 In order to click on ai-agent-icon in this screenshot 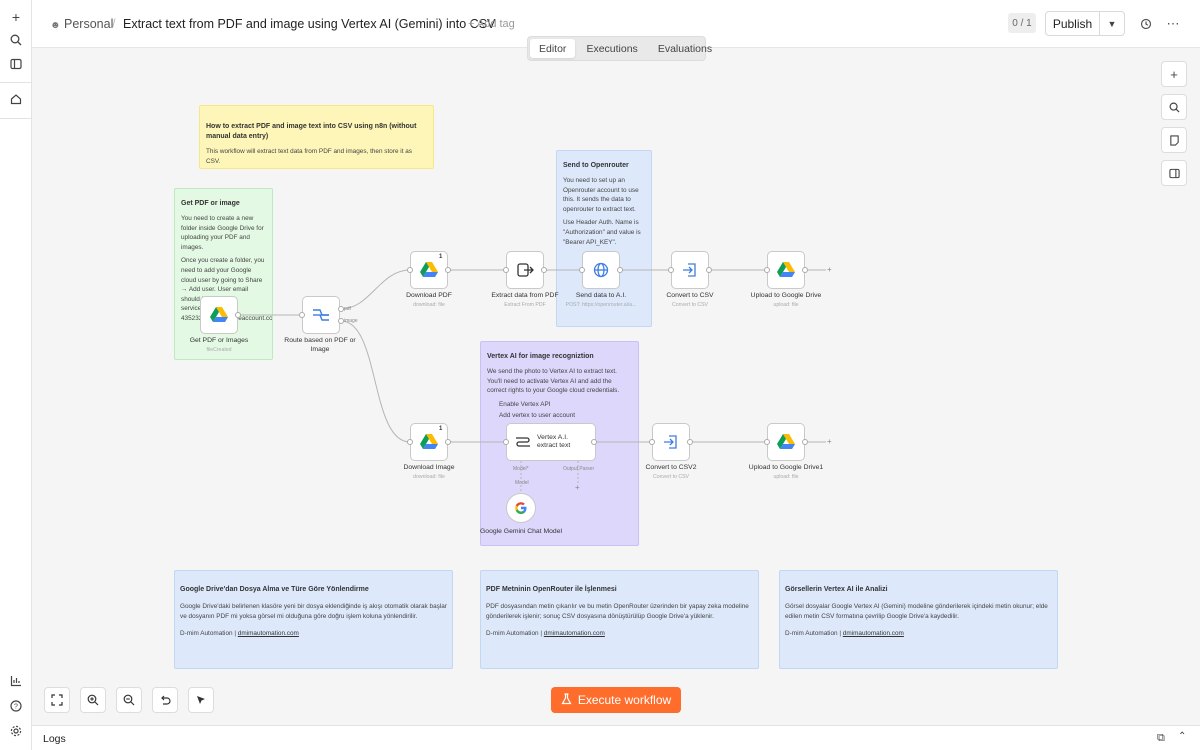, I will do `click(523, 442)`.